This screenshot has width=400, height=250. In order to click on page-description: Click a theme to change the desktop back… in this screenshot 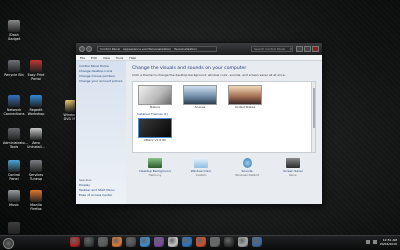, I will do `click(209, 75)`.